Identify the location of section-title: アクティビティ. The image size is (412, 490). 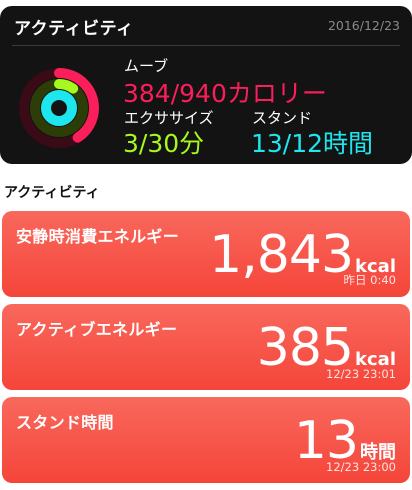
(52, 193).